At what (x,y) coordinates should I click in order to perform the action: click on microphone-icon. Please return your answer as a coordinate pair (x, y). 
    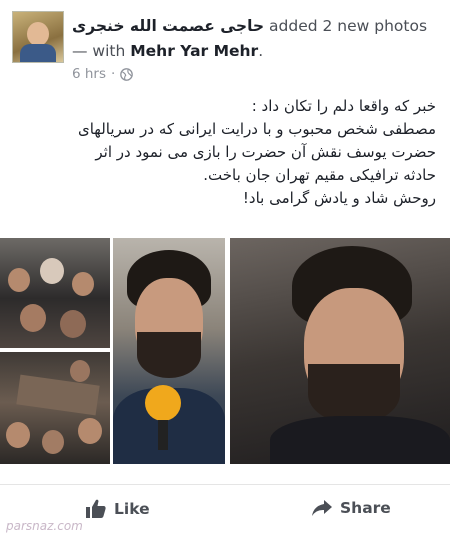
    Looking at the image, I should click on (163, 403).